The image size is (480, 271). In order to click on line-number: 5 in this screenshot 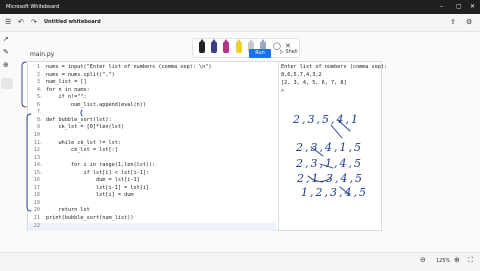, I will do `click(38, 97)`.